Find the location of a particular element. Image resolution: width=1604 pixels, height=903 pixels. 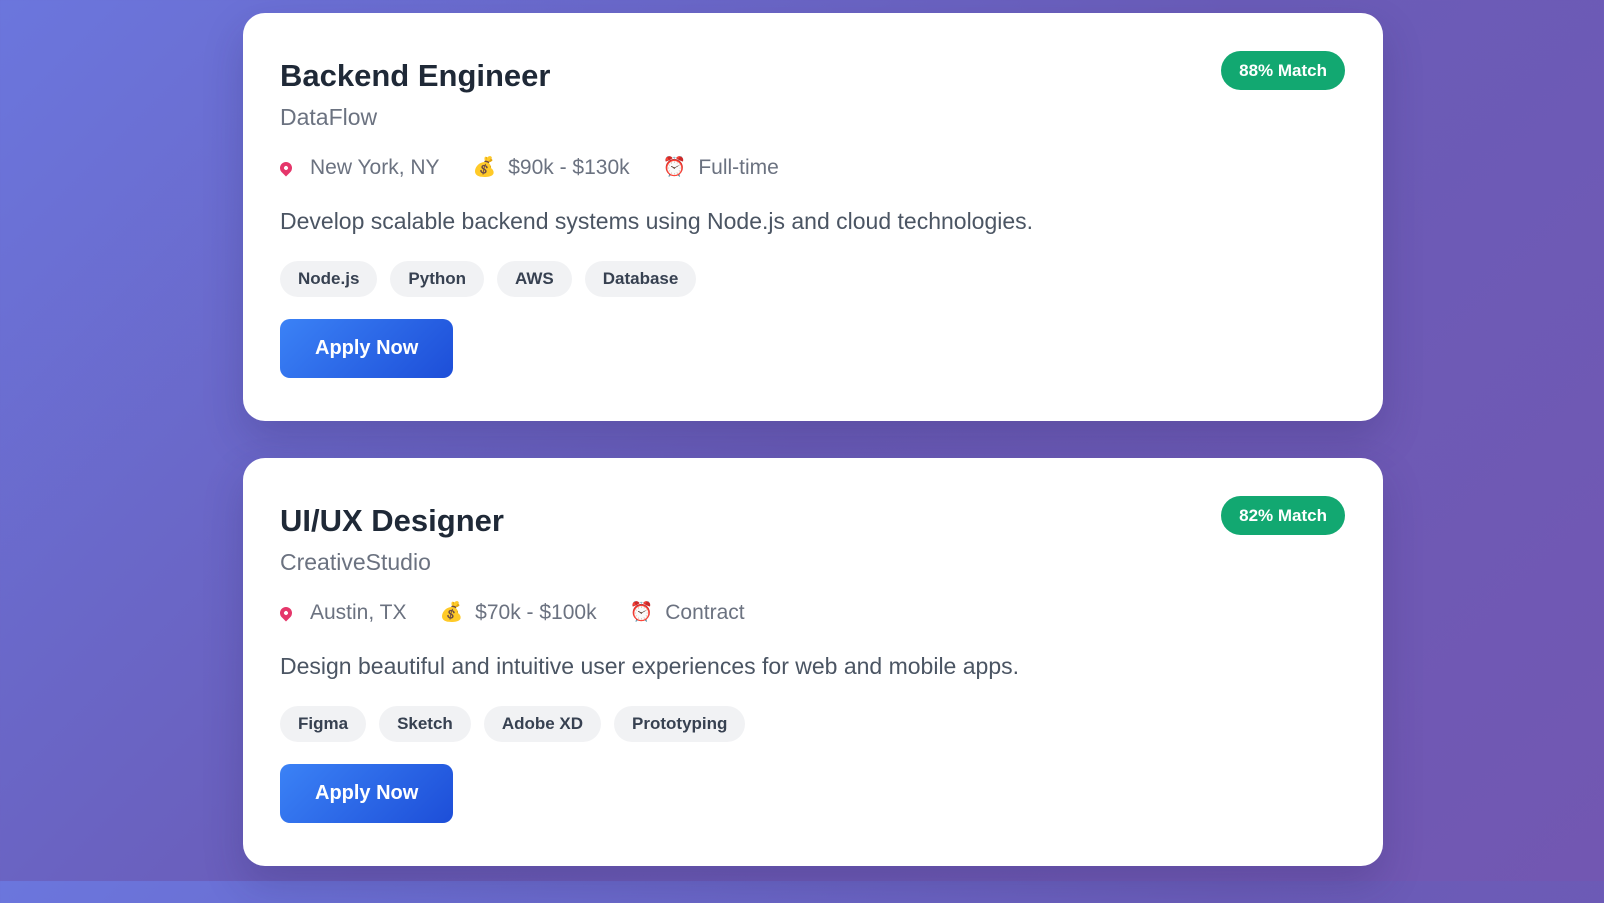

skill-tag: Figma is located at coordinates (323, 723).